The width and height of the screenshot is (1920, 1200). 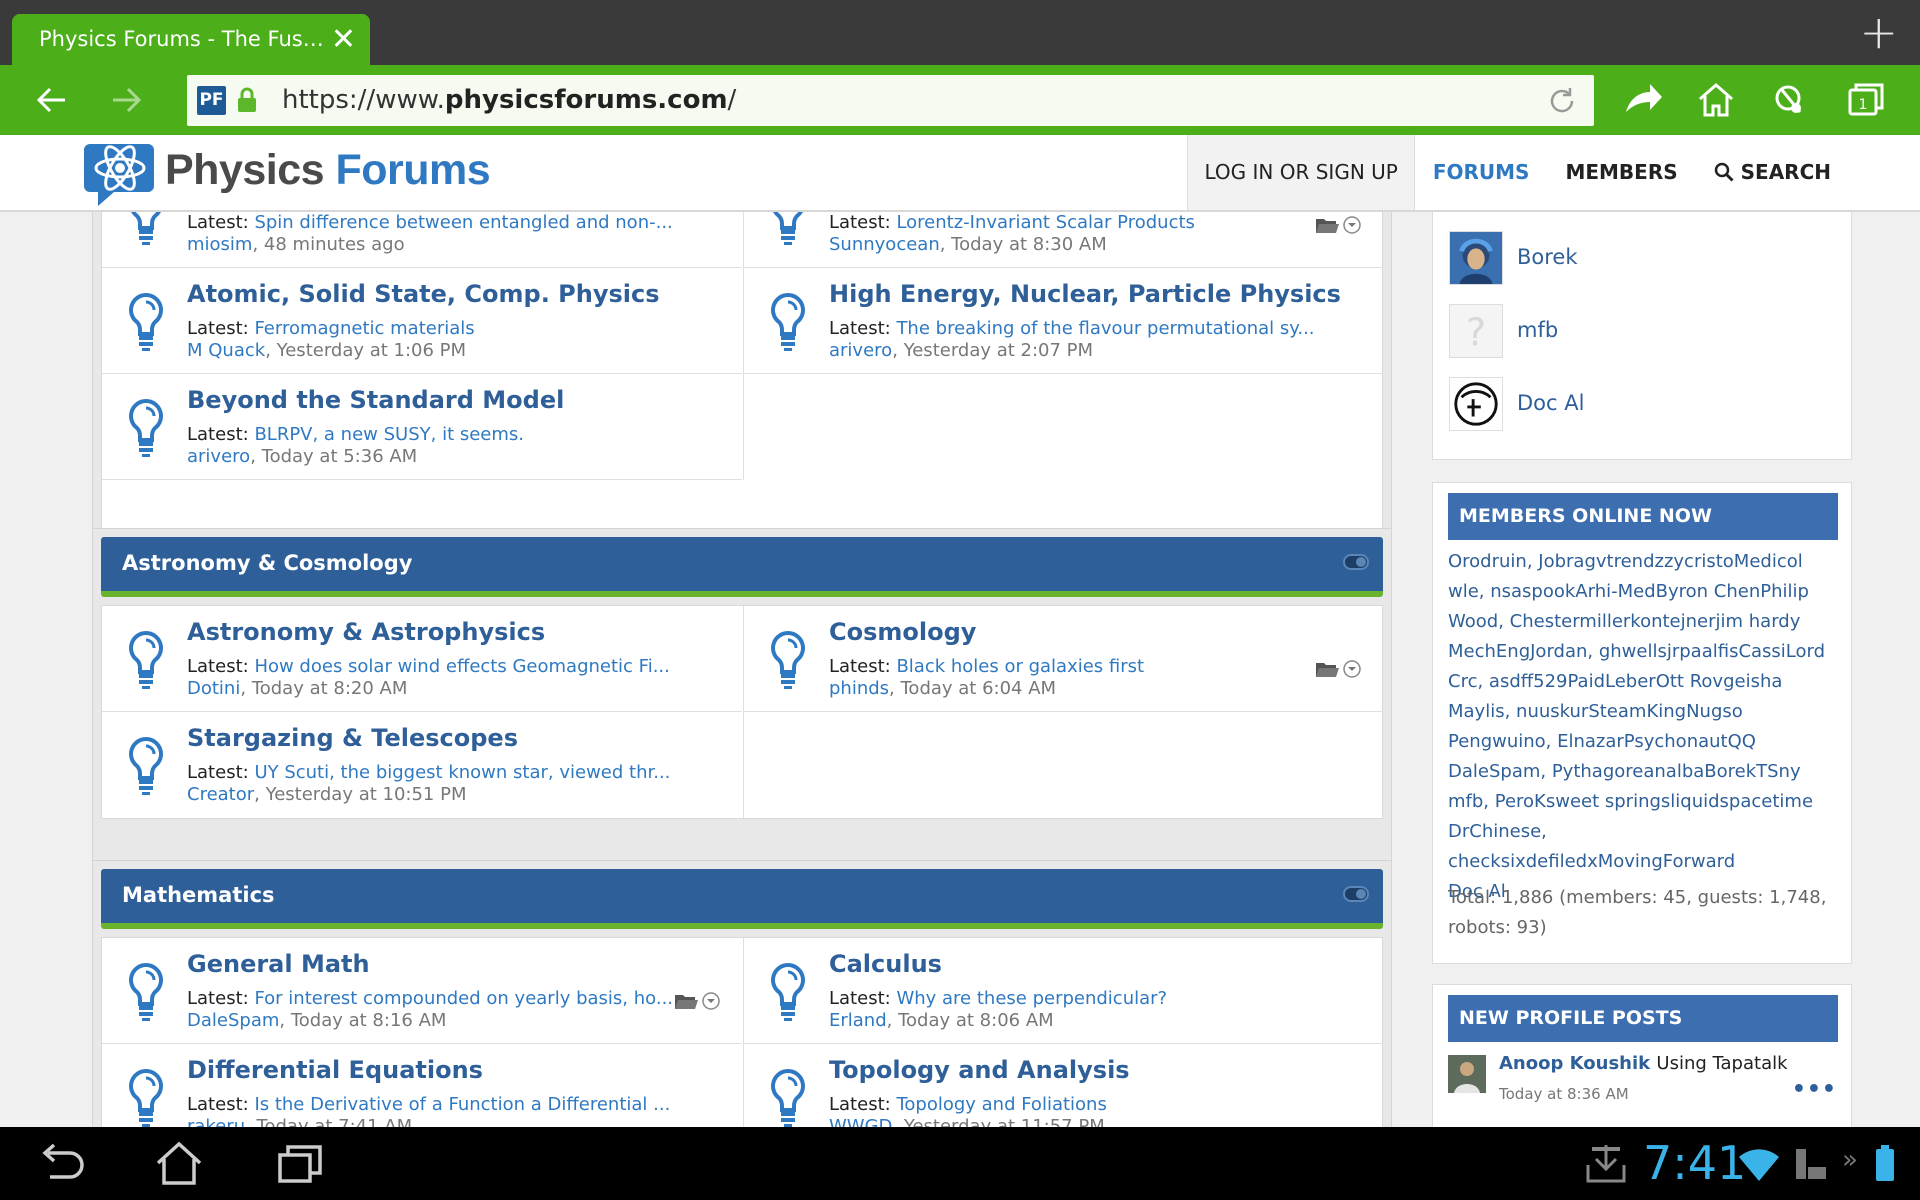 What do you see at coordinates (1643, 652) in the screenshot?
I see `online-members-line: MechEngJordan, ghwellsjrpaalfisCassiLord` at bounding box center [1643, 652].